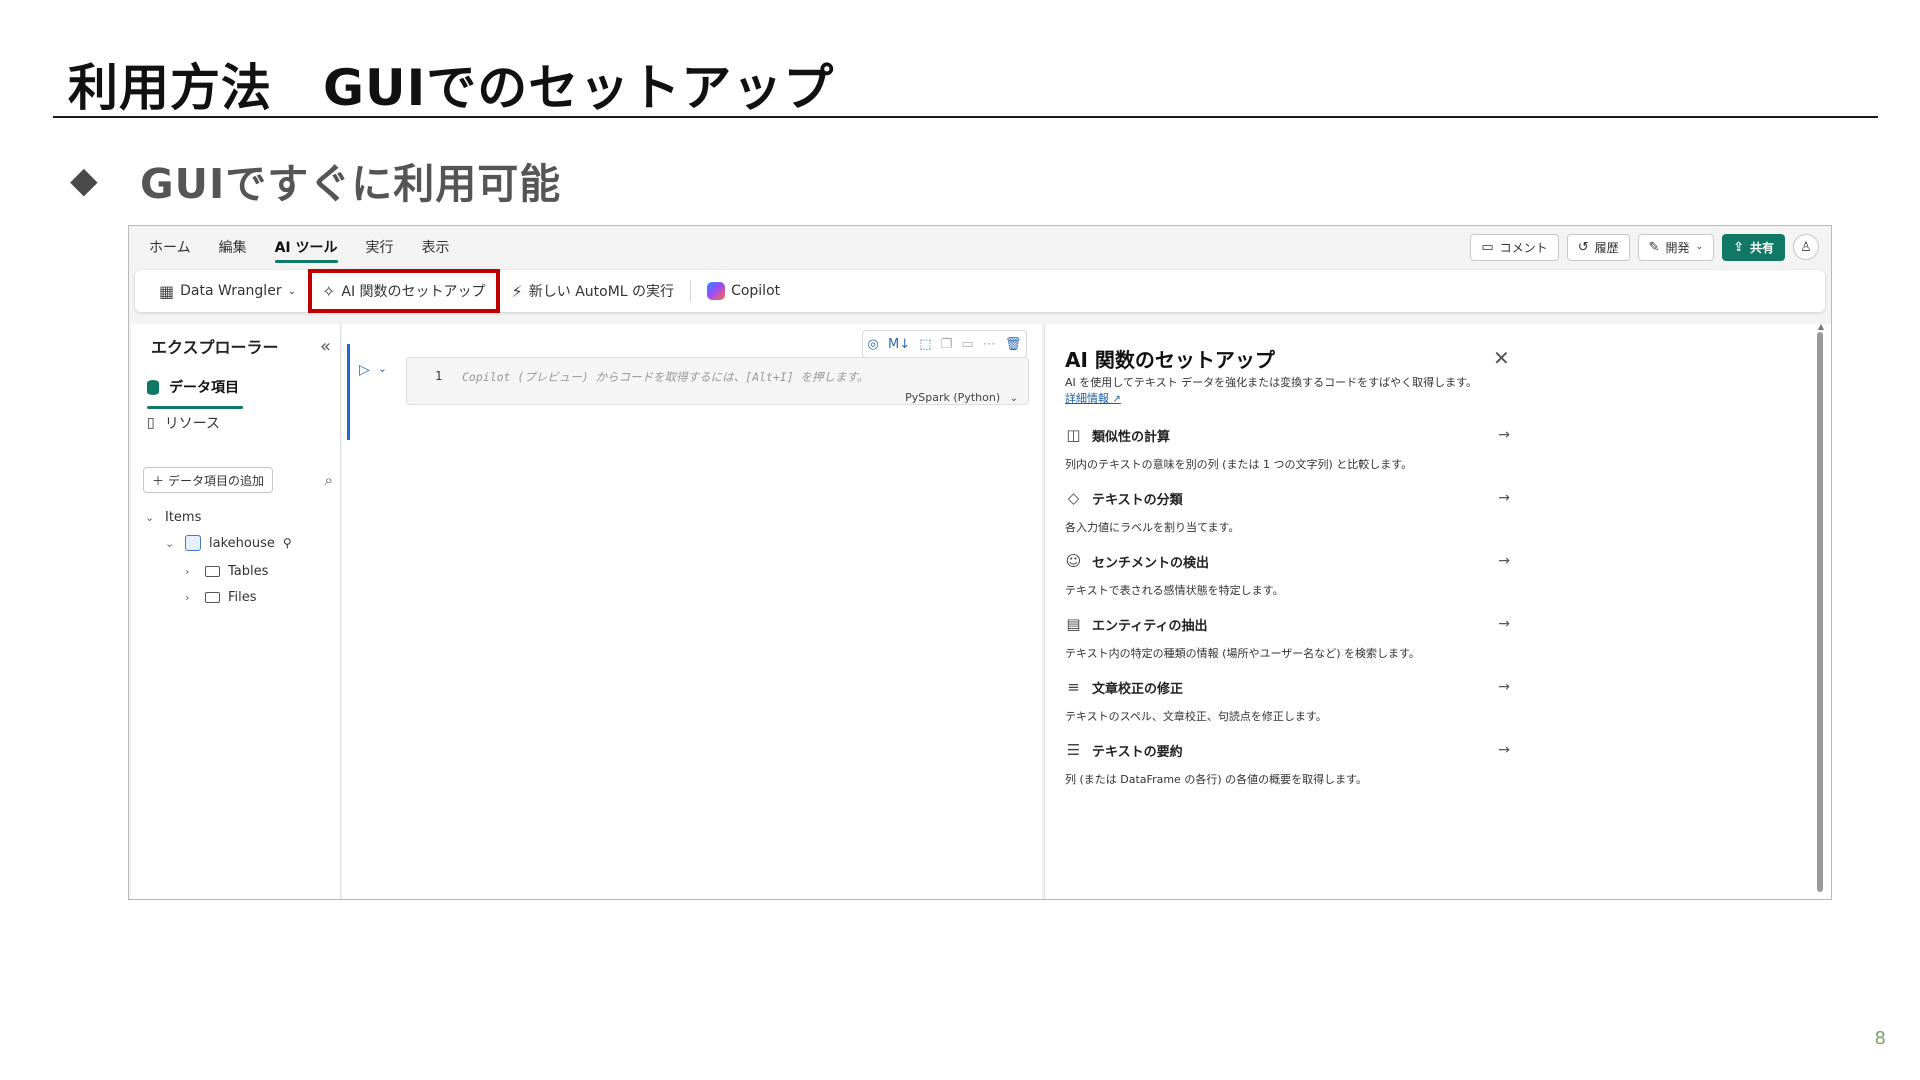 This screenshot has width=1920, height=1080. I want to click on language-selector: PySpark (Python) ⌄, so click(961, 397).